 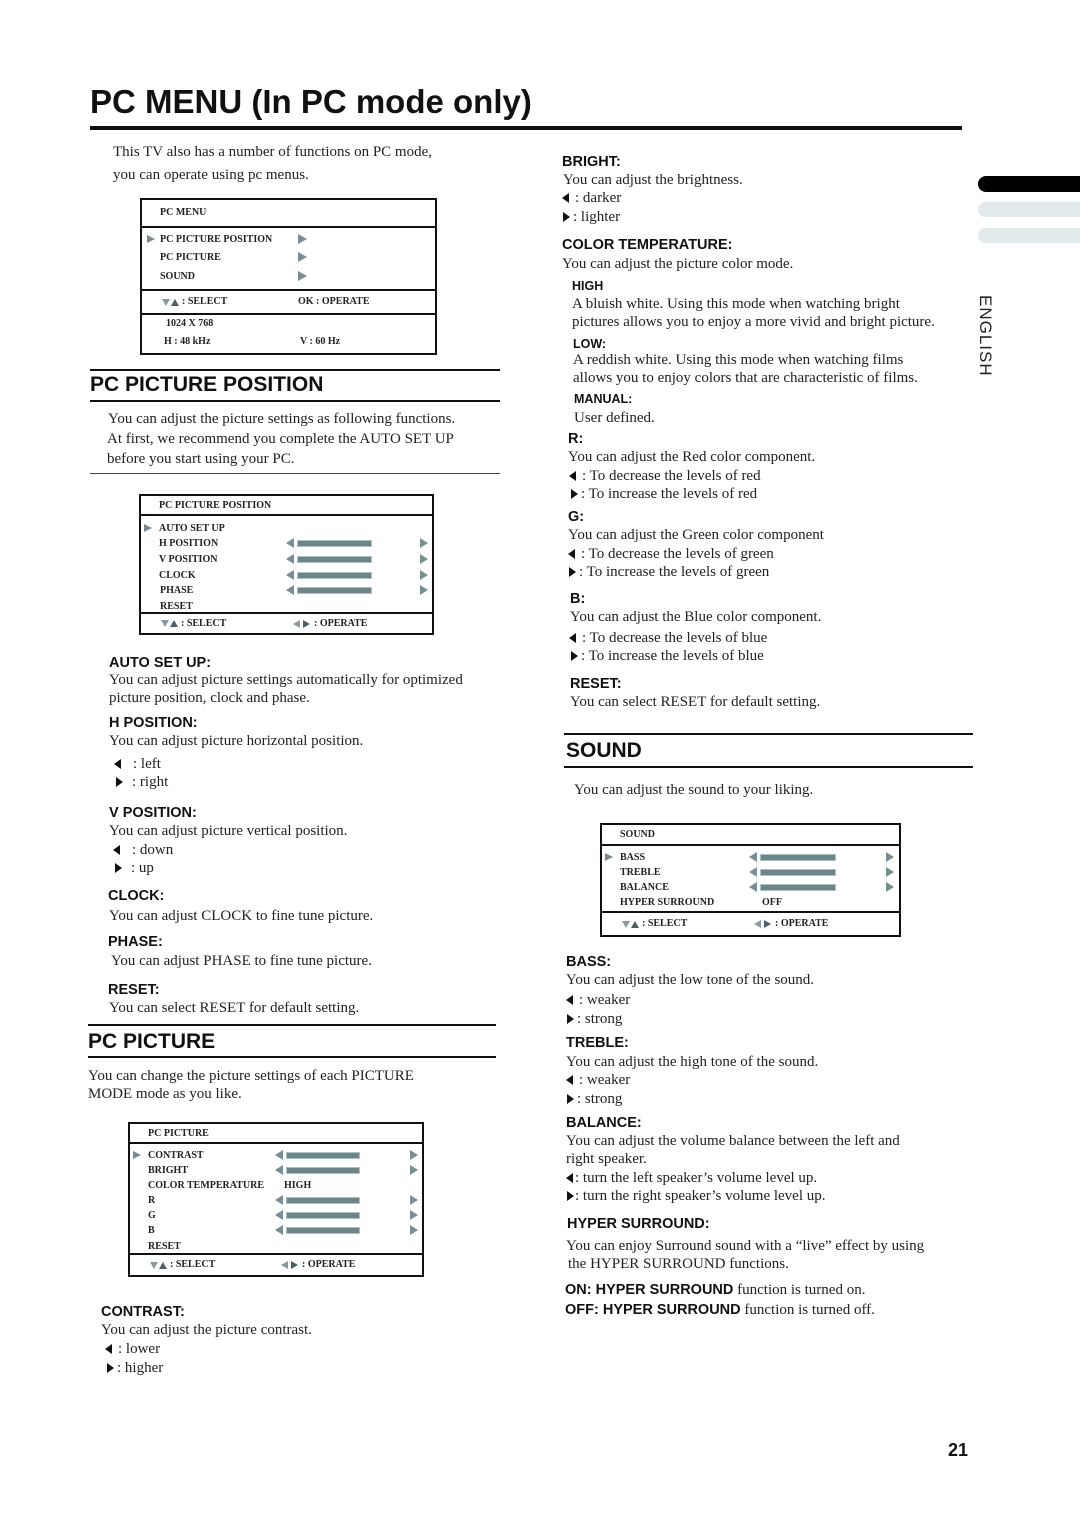 What do you see at coordinates (671, 554) in the screenshot?
I see `g-left-hint: : To decrease the levels of green` at bounding box center [671, 554].